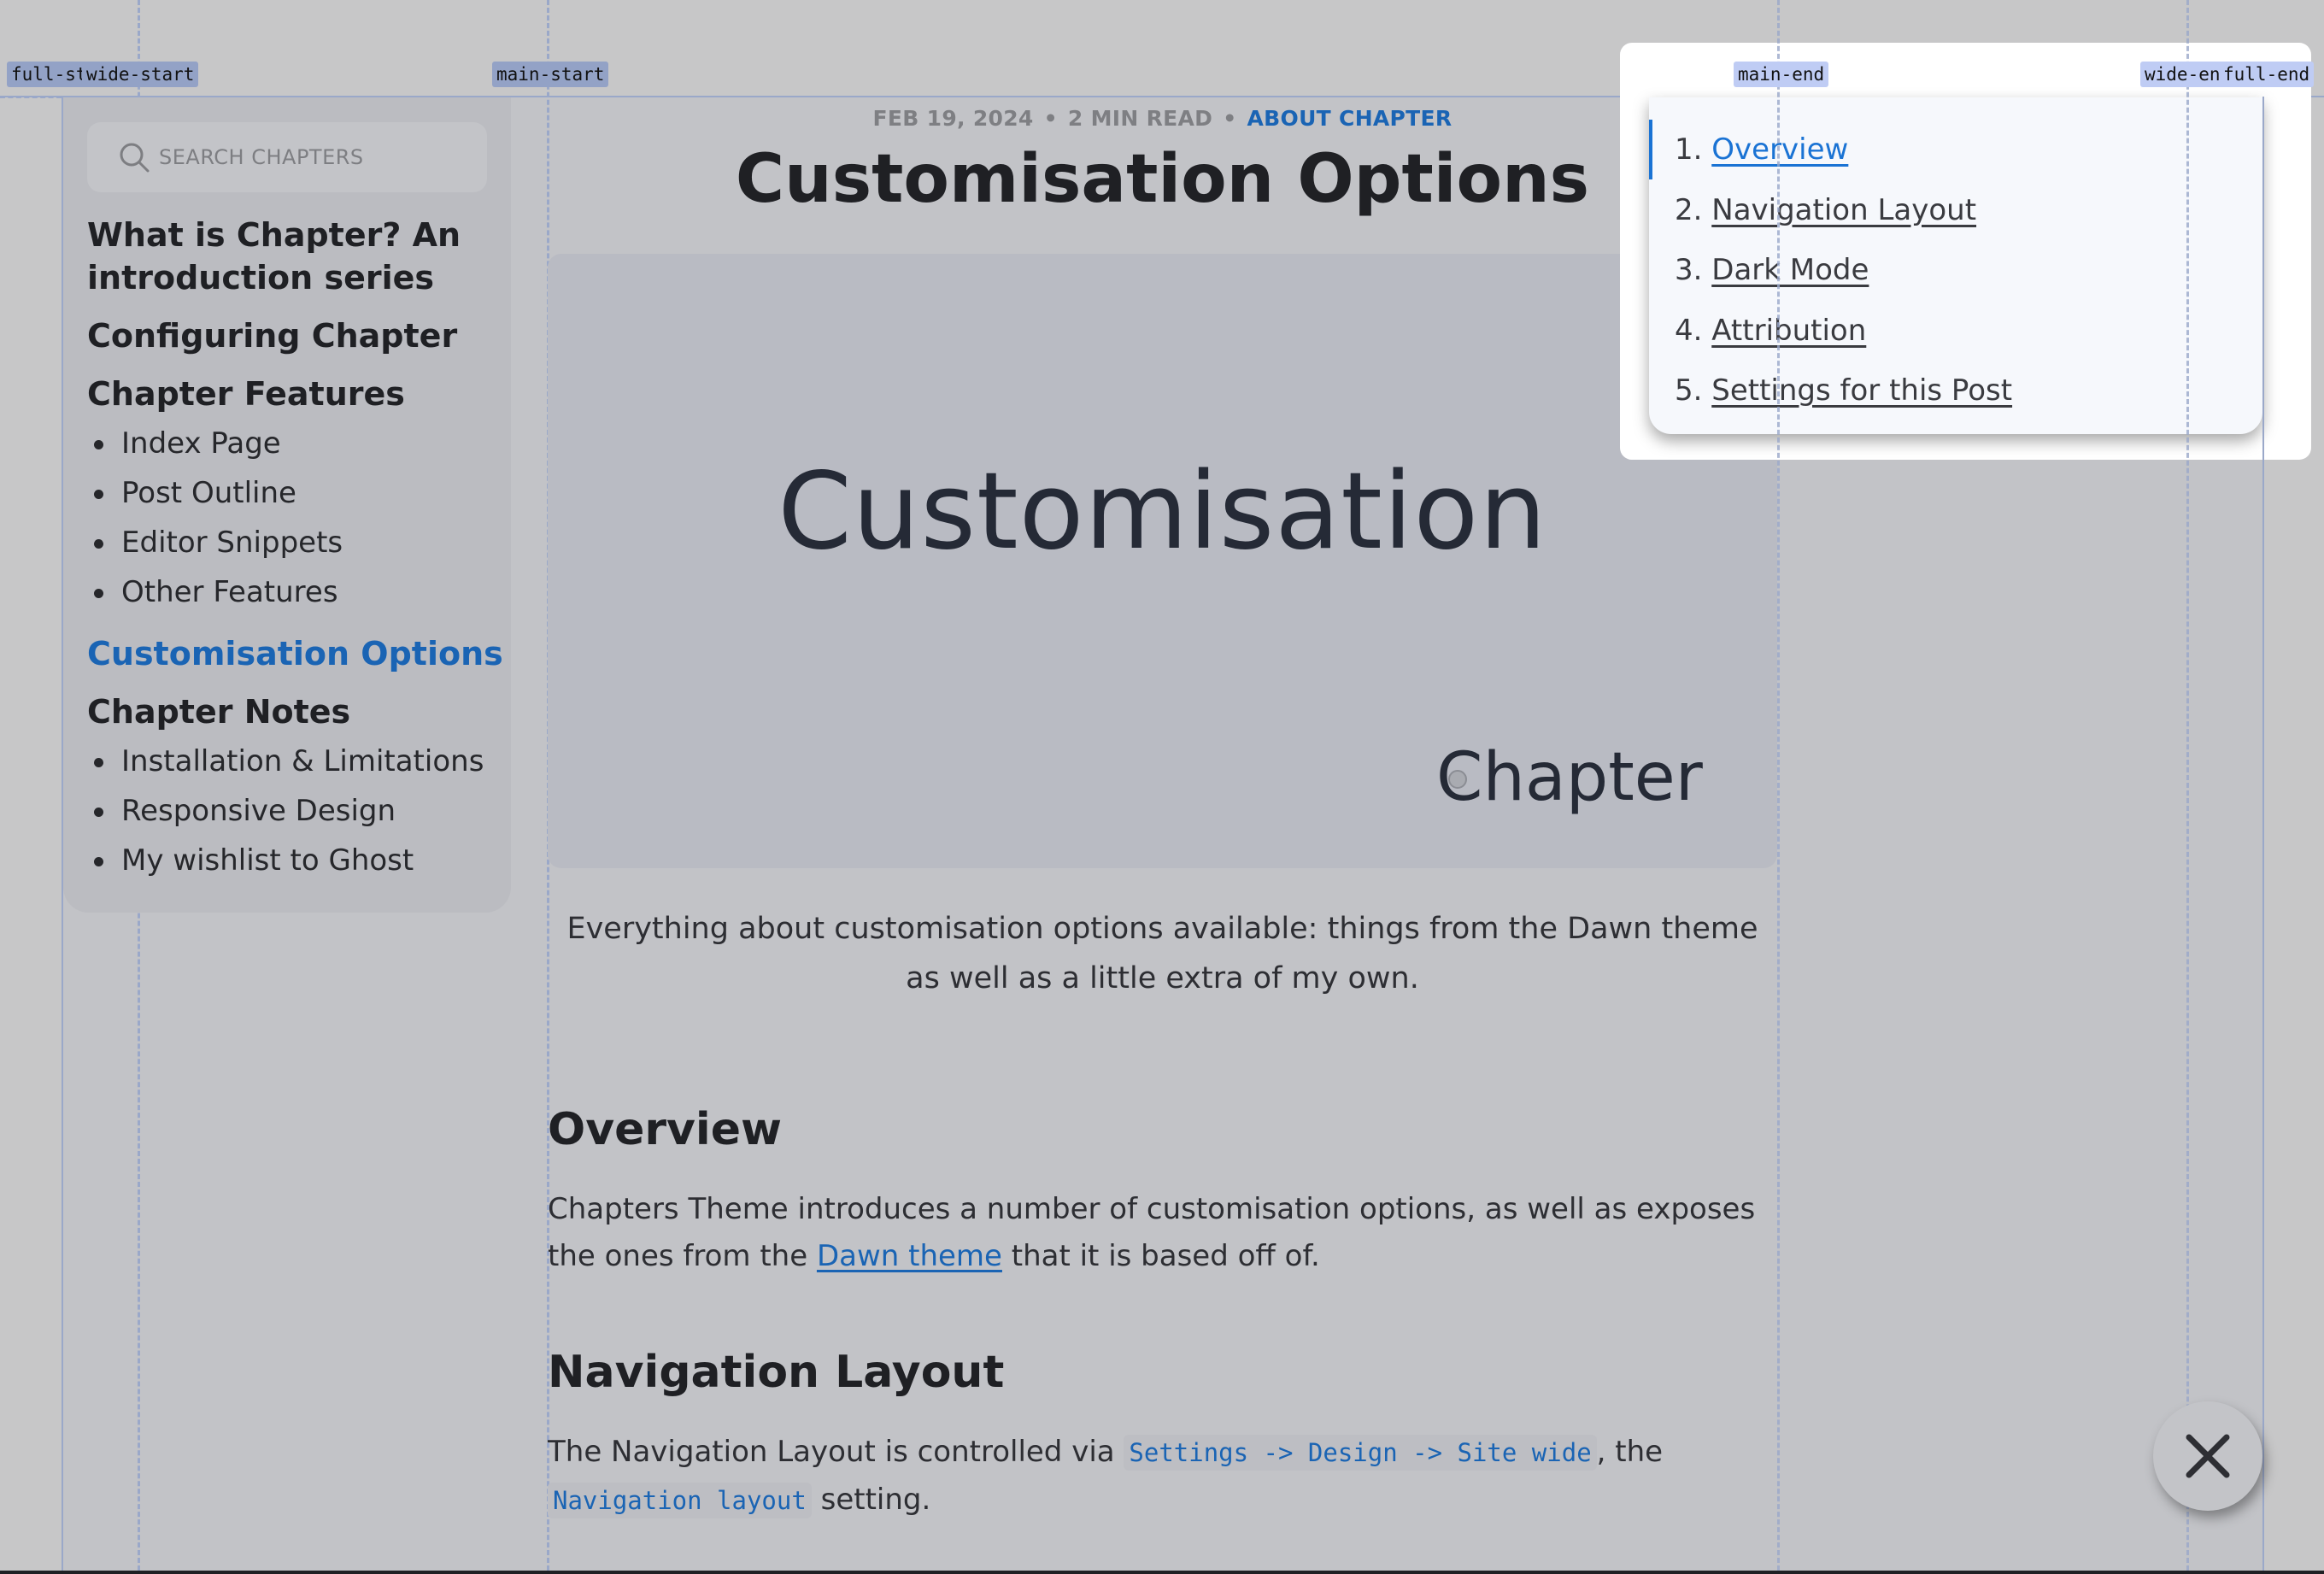  I want to click on toc-number: 3., so click(1689, 270).